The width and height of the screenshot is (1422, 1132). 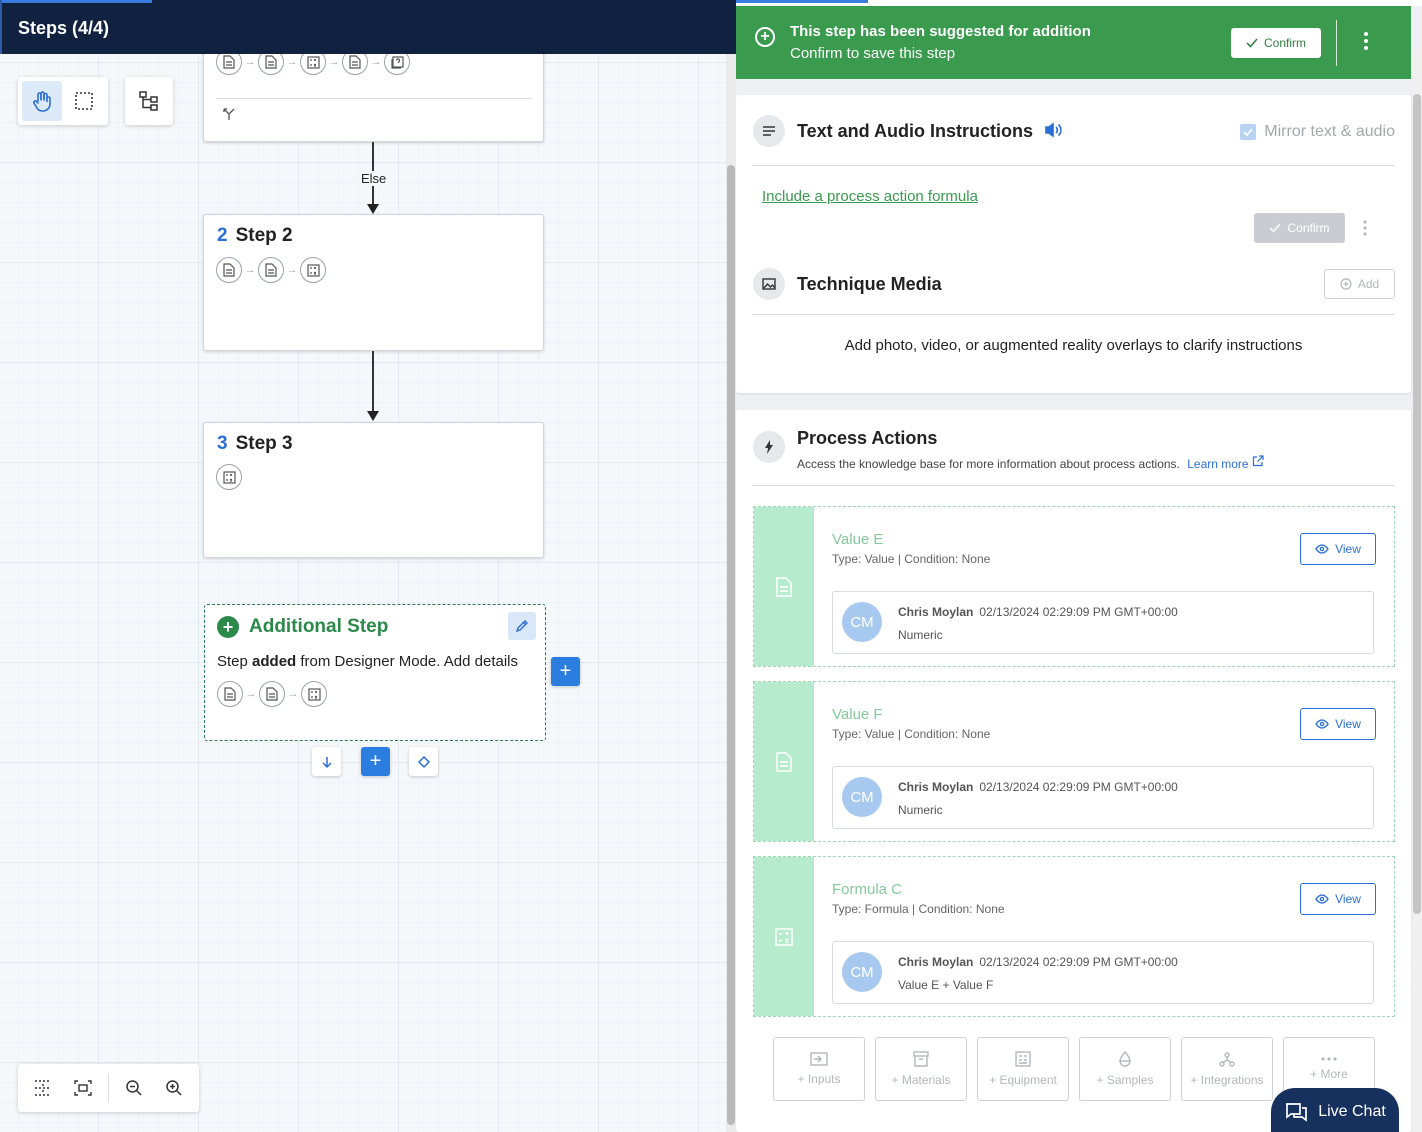 I want to click on step-3-title: 3 Step 3, so click(x=255, y=443).